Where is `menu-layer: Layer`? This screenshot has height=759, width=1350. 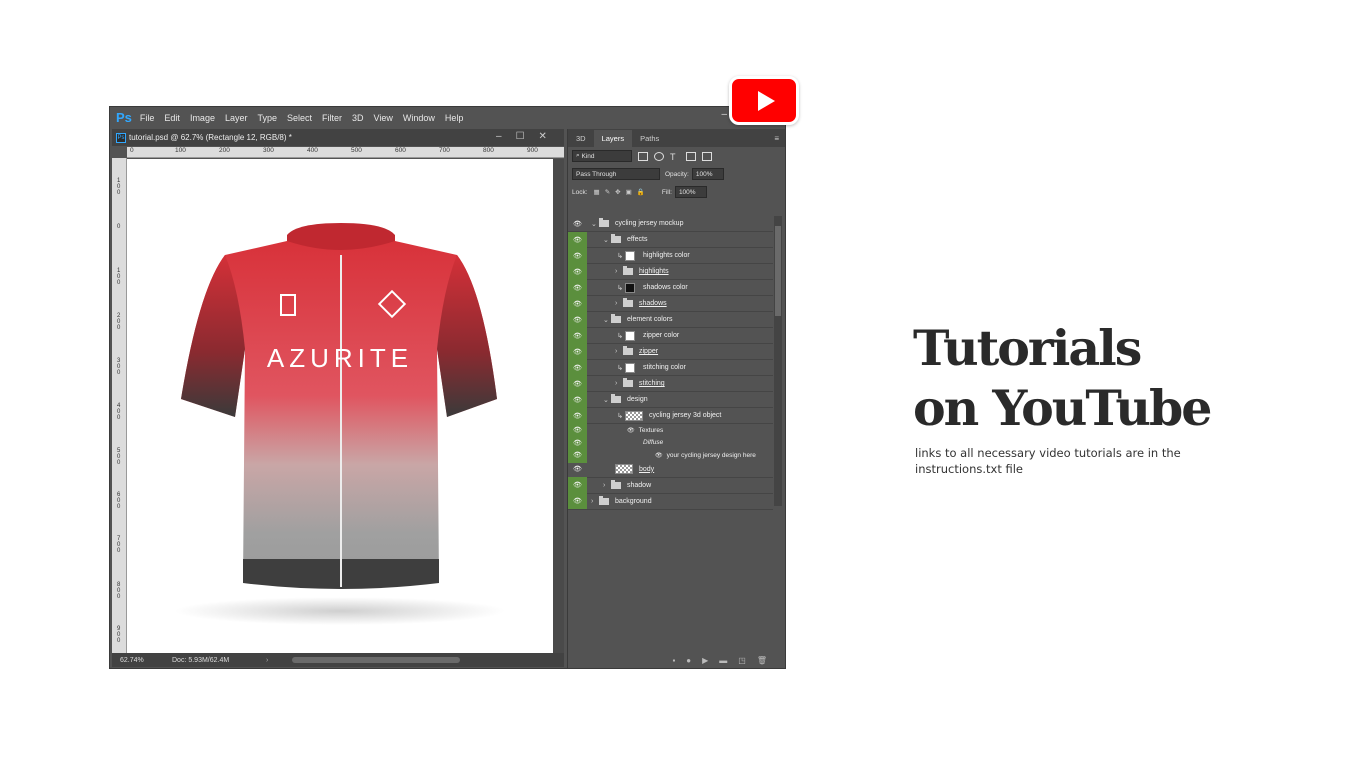
menu-layer: Layer is located at coordinates (236, 118).